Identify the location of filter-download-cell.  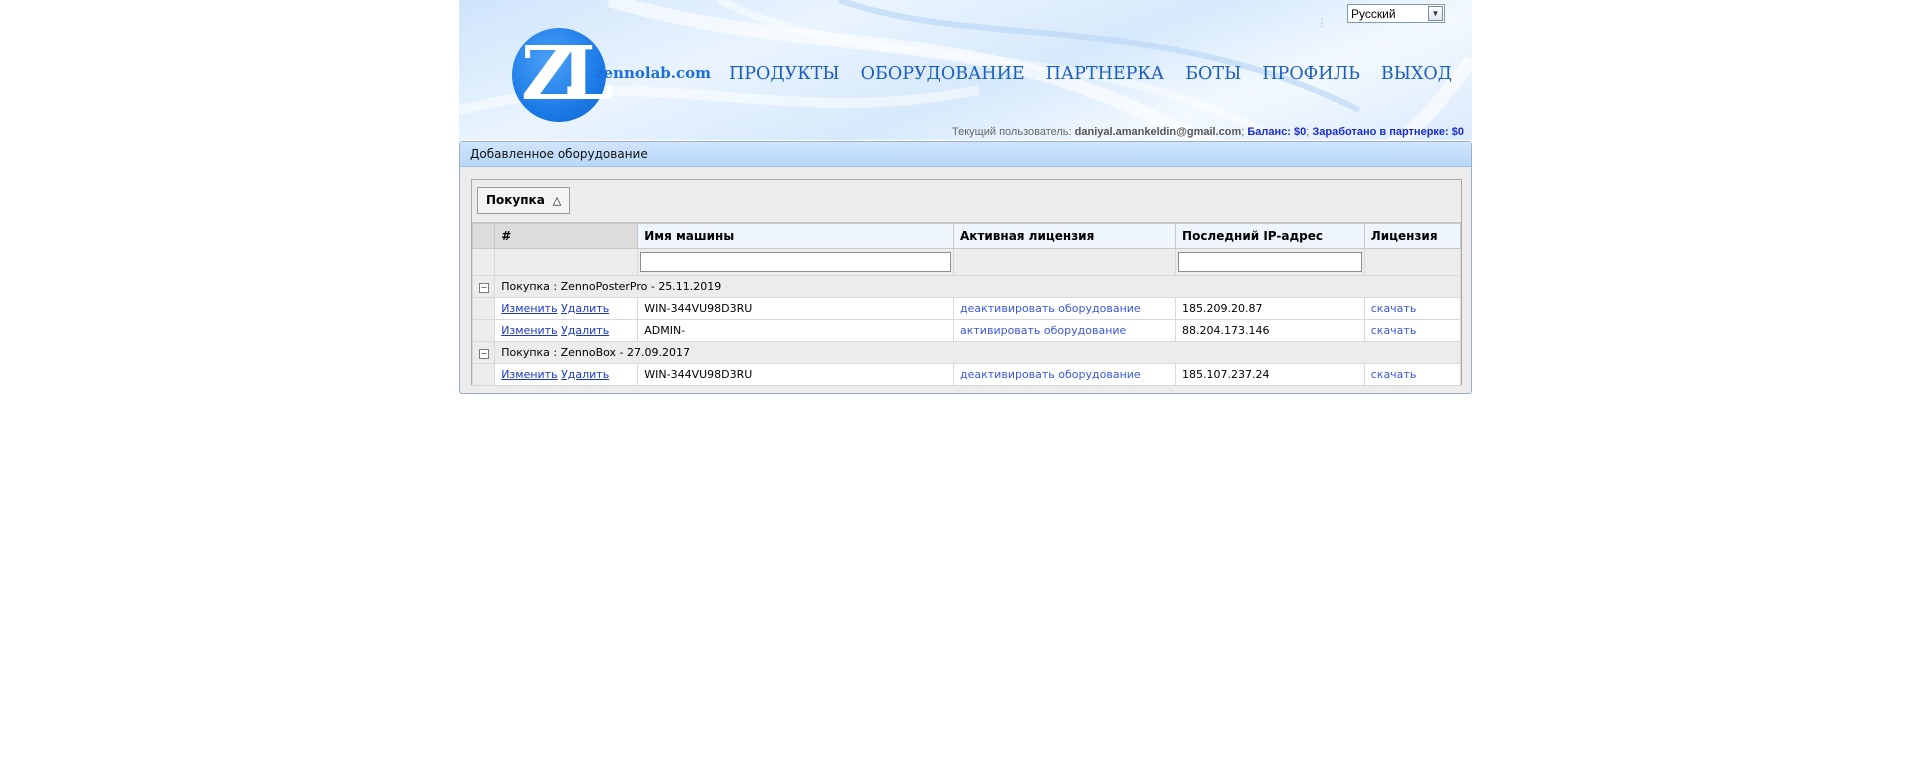
(1412, 262).